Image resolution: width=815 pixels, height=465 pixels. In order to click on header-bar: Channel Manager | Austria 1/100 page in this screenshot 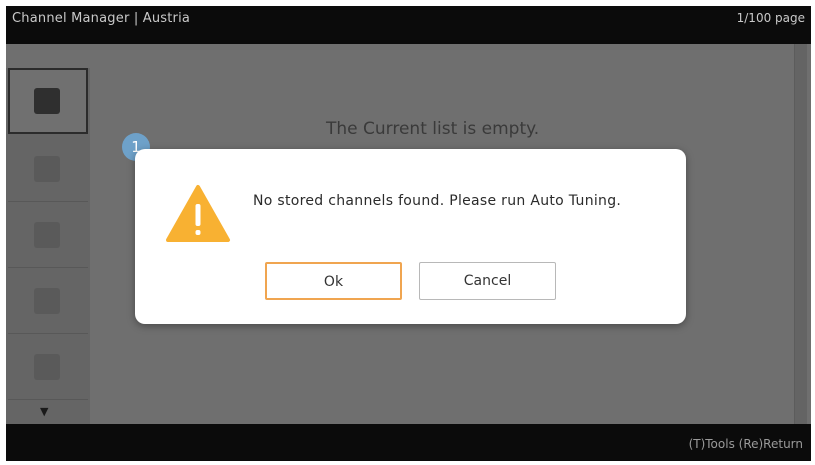, I will do `click(408, 25)`.